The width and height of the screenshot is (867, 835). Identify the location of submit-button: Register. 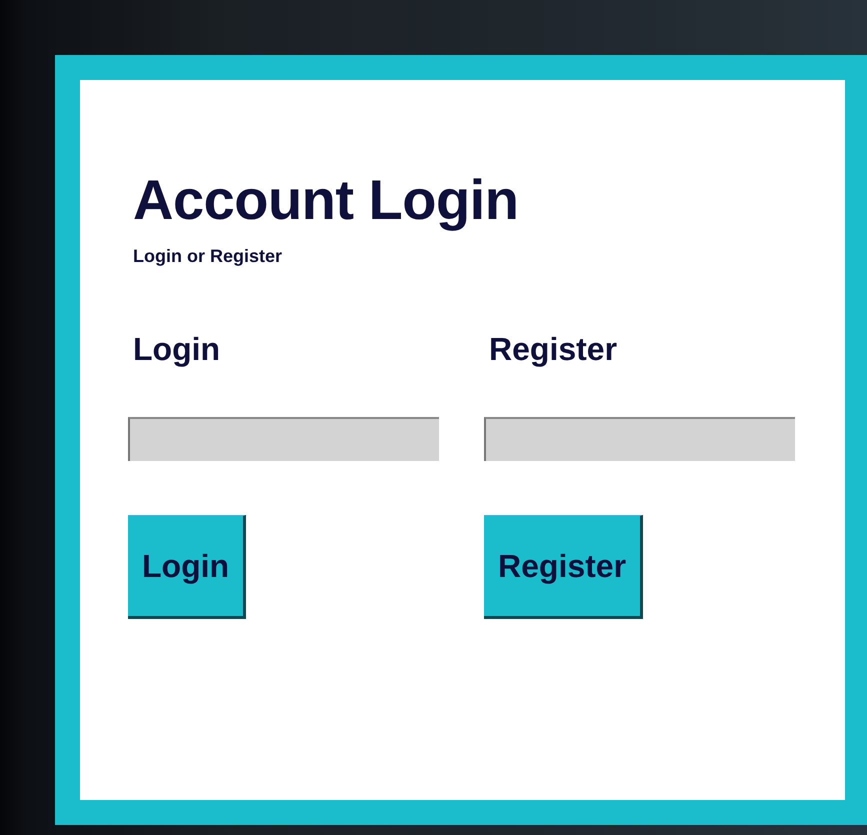
(564, 567).